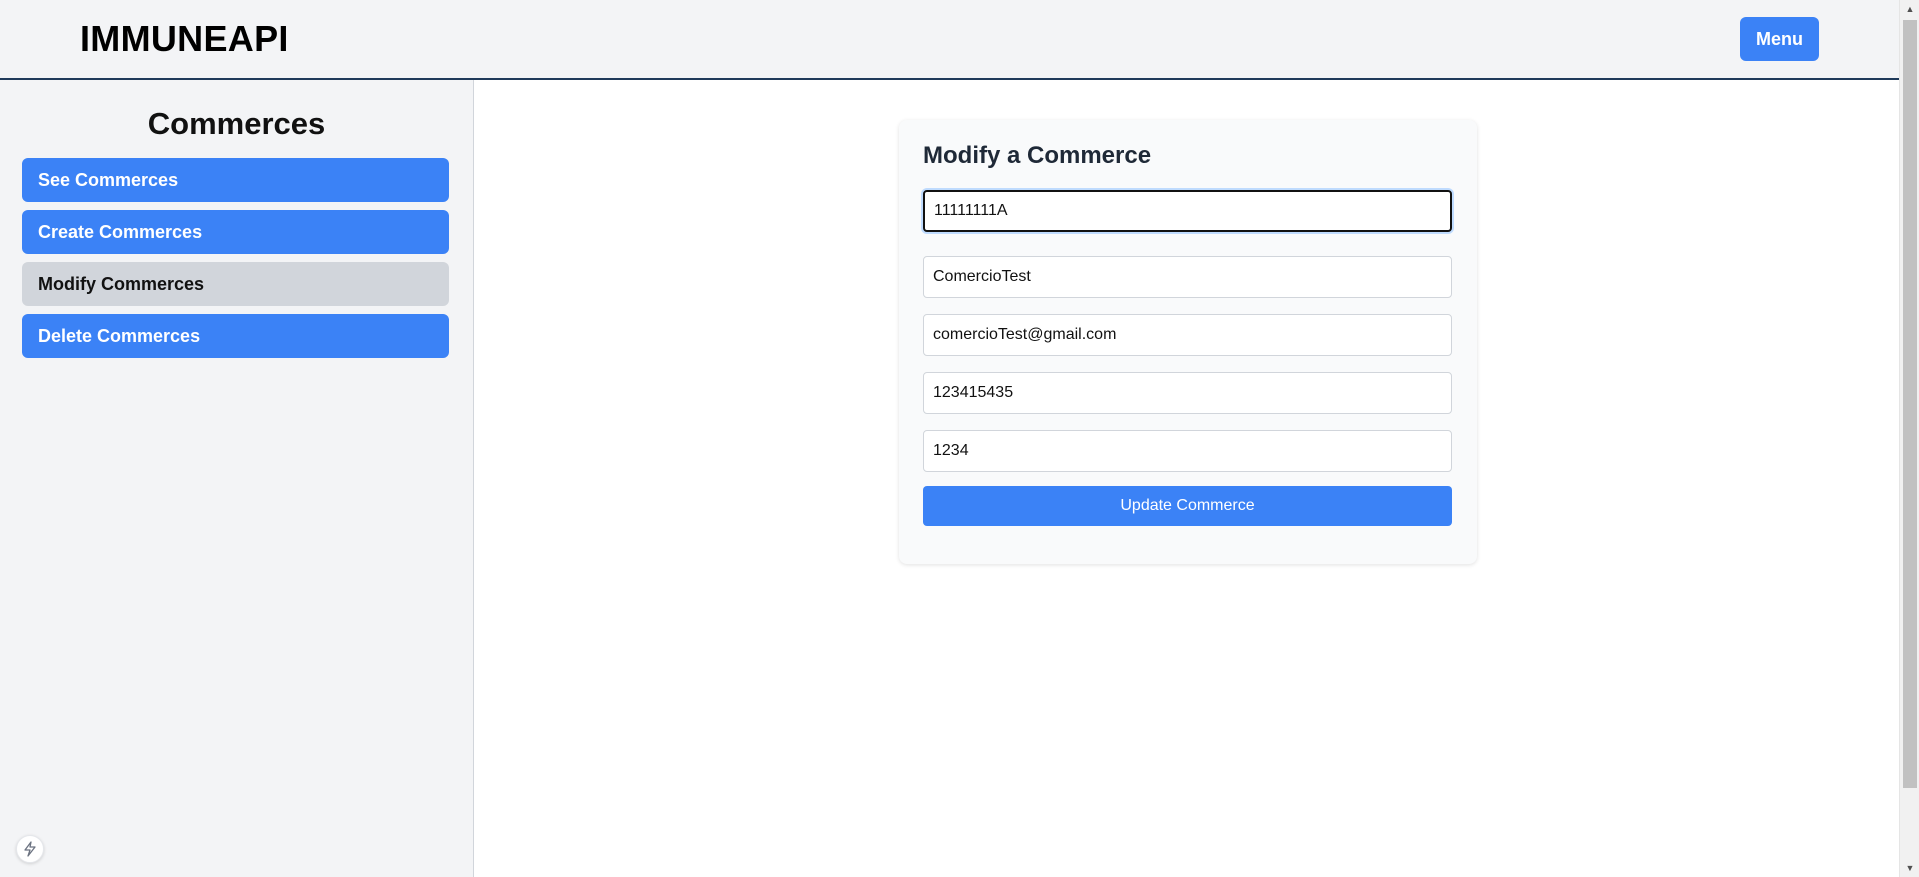 Image resolution: width=1919 pixels, height=877 pixels. What do you see at coordinates (235, 232) in the screenshot?
I see `sidebar-item-create-commerces: Create Commerces` at bounding box center [235, 232].